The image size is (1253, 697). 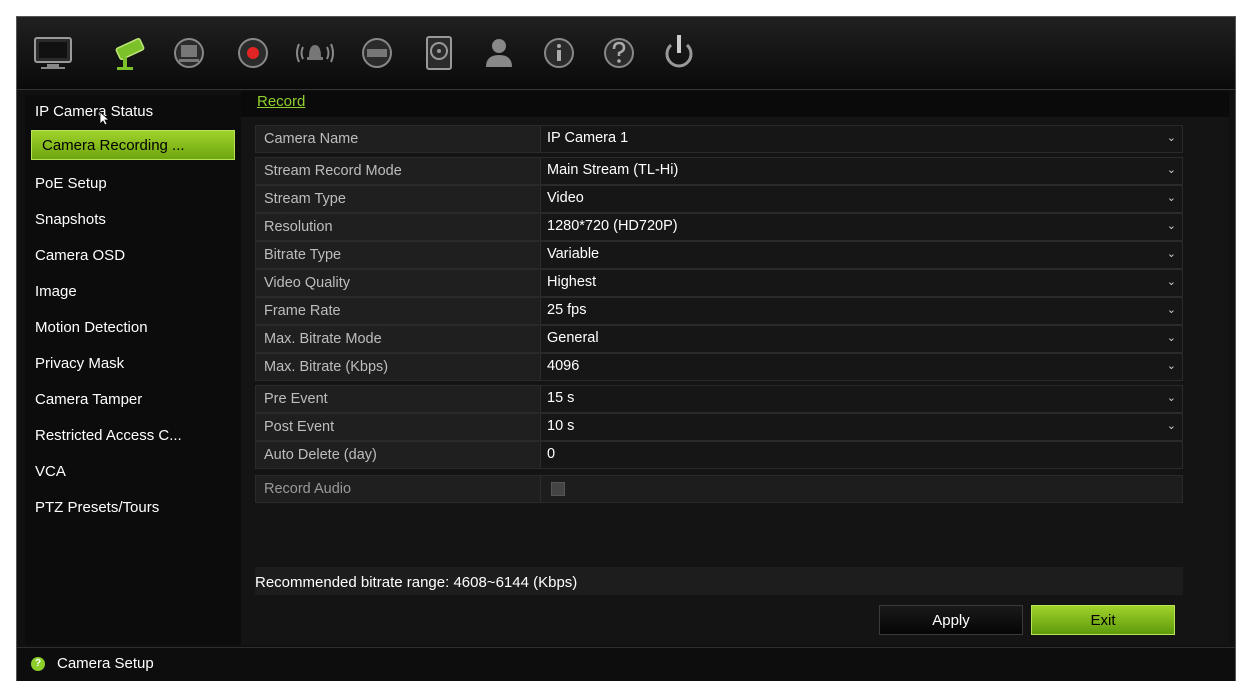 What do you see at coordinates (861, 171) in the screenshot?
I see `stream-record-mode-select: Main Stream (TL-Hi) ⌄` at bounding box center [861, 171].